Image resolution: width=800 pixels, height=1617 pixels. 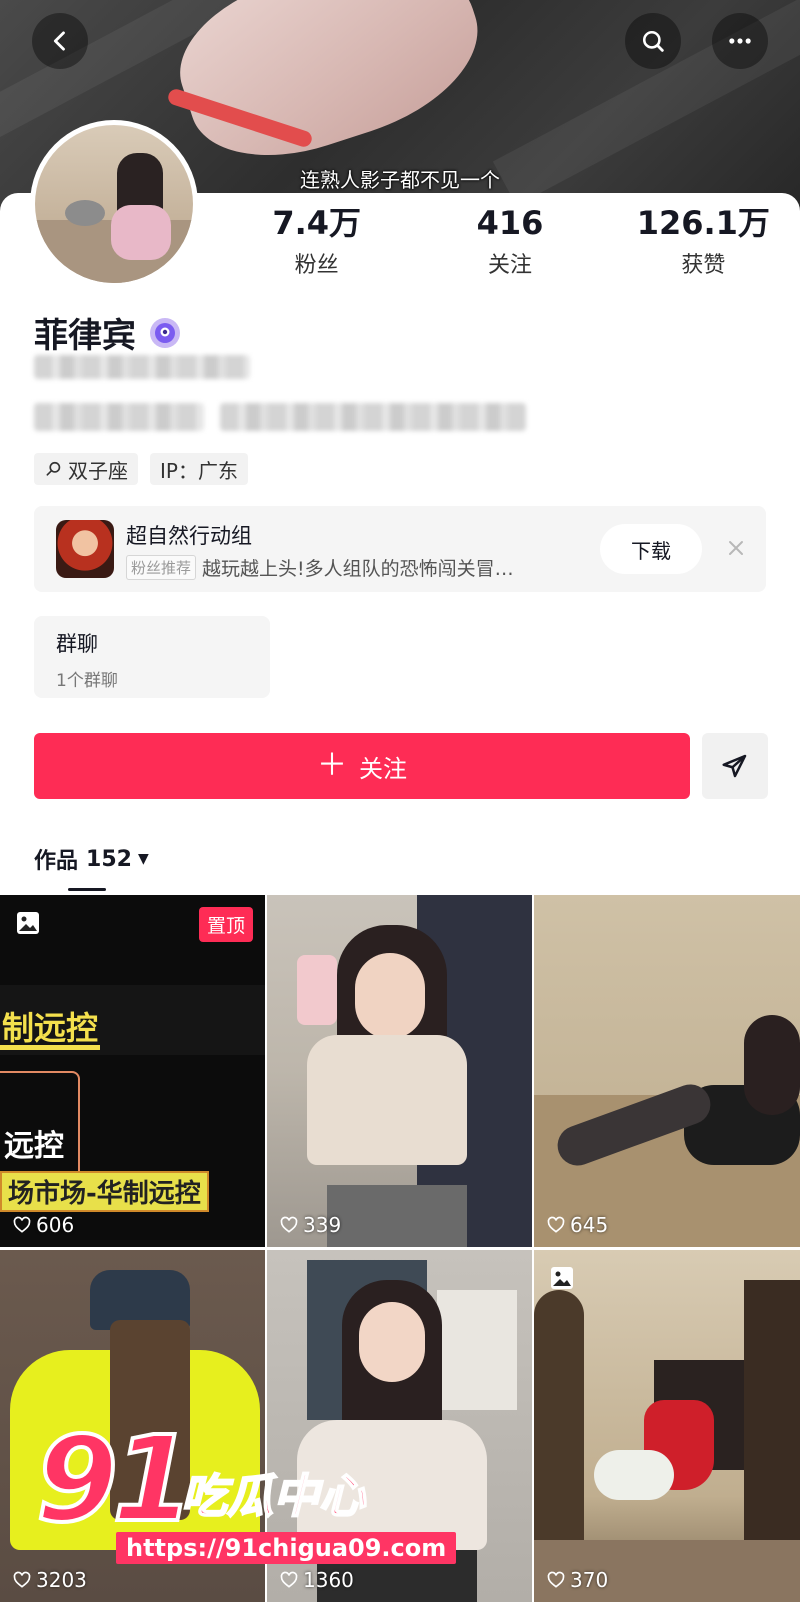 I want to click on thumb-cabinet, so click(x=772, y=1425).